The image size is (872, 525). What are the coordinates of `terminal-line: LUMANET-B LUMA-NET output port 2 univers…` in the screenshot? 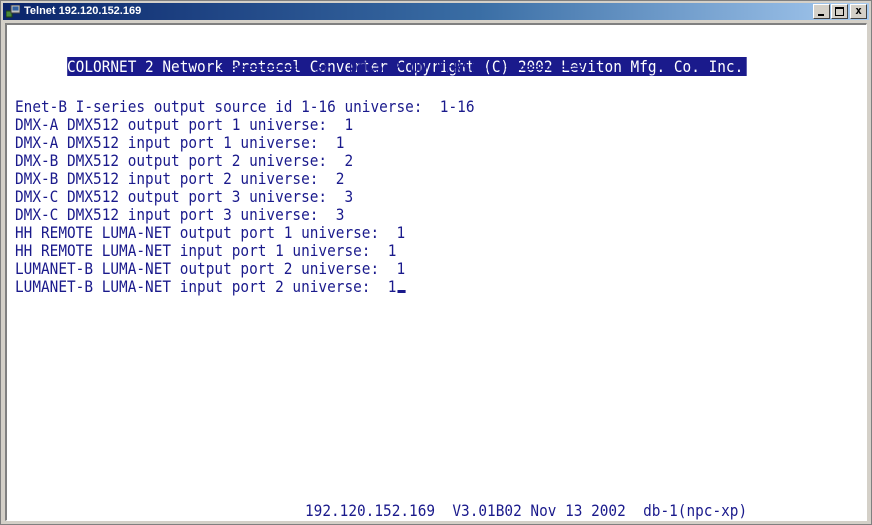 It's located at (210, 268).